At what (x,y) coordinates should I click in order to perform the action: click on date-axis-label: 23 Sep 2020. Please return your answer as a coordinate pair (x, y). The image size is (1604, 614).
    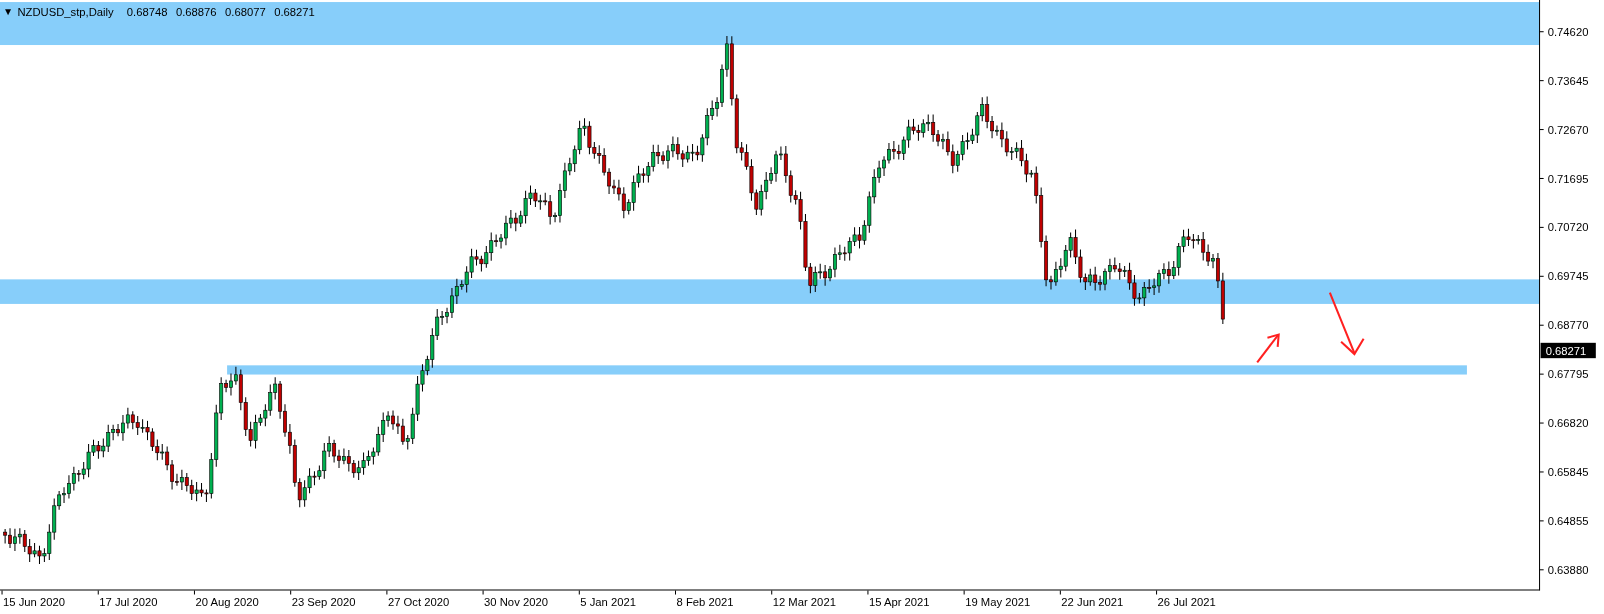
    Looking at the image, I should click on (323, 601).